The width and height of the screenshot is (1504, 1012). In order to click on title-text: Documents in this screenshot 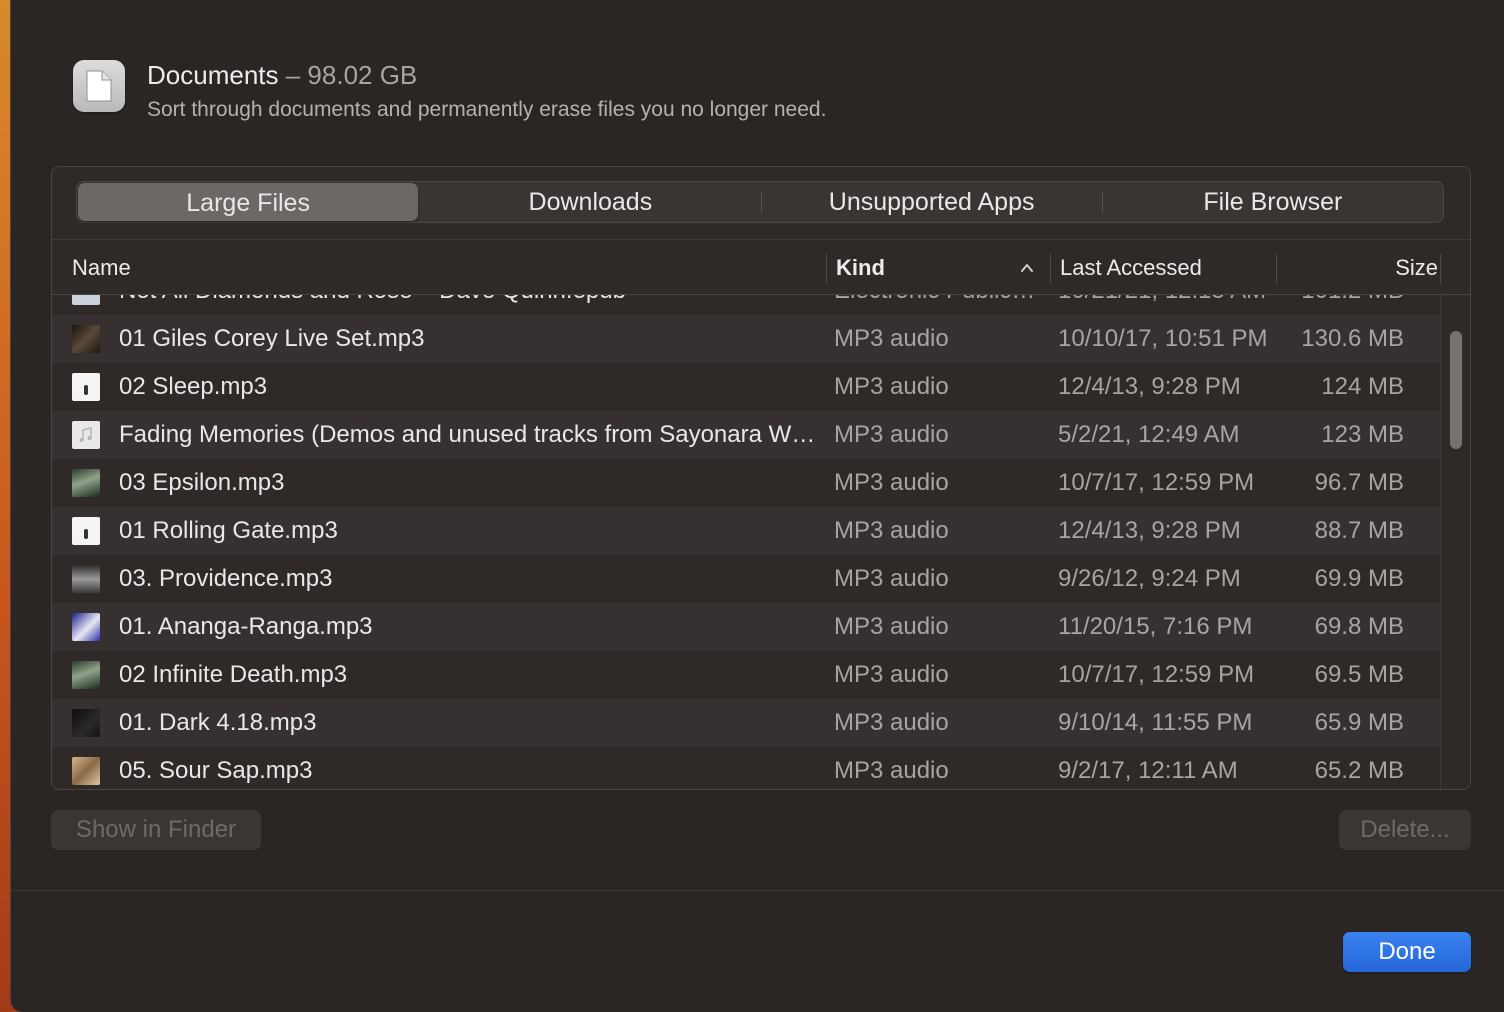, I will do `click(213, 75)`.